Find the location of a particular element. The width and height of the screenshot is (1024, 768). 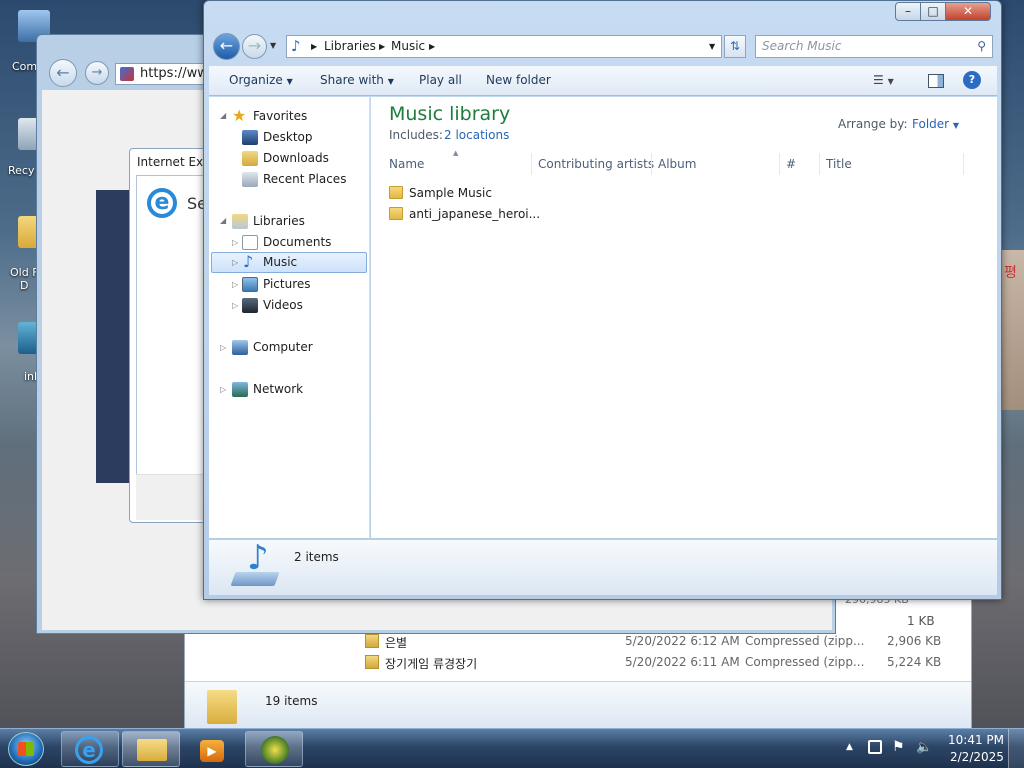

nav-label: Network is located at coordinates (278, 389).